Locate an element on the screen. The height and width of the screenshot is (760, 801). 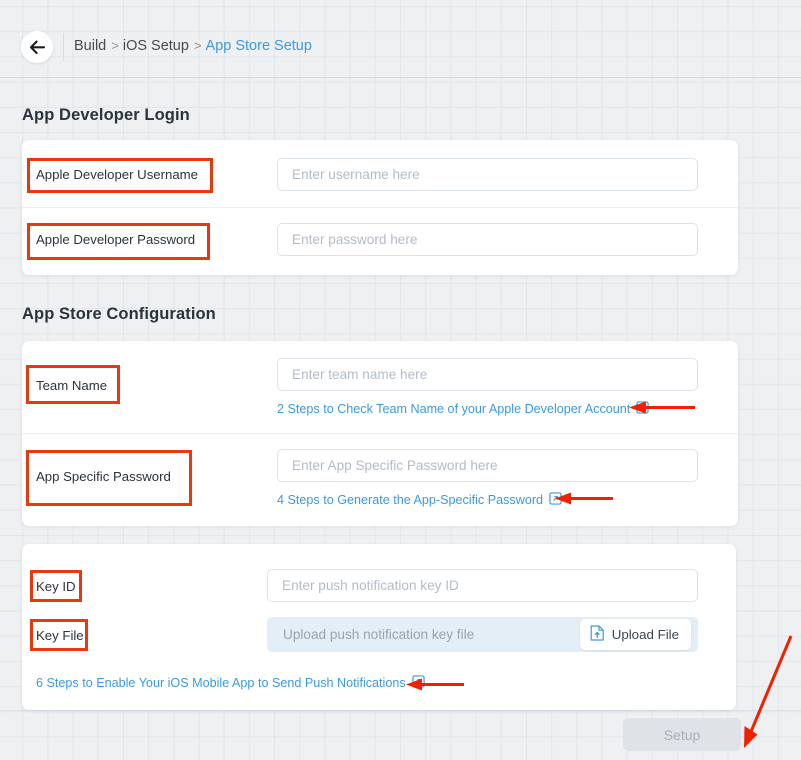
back-button is located at coordinates (37, 47).